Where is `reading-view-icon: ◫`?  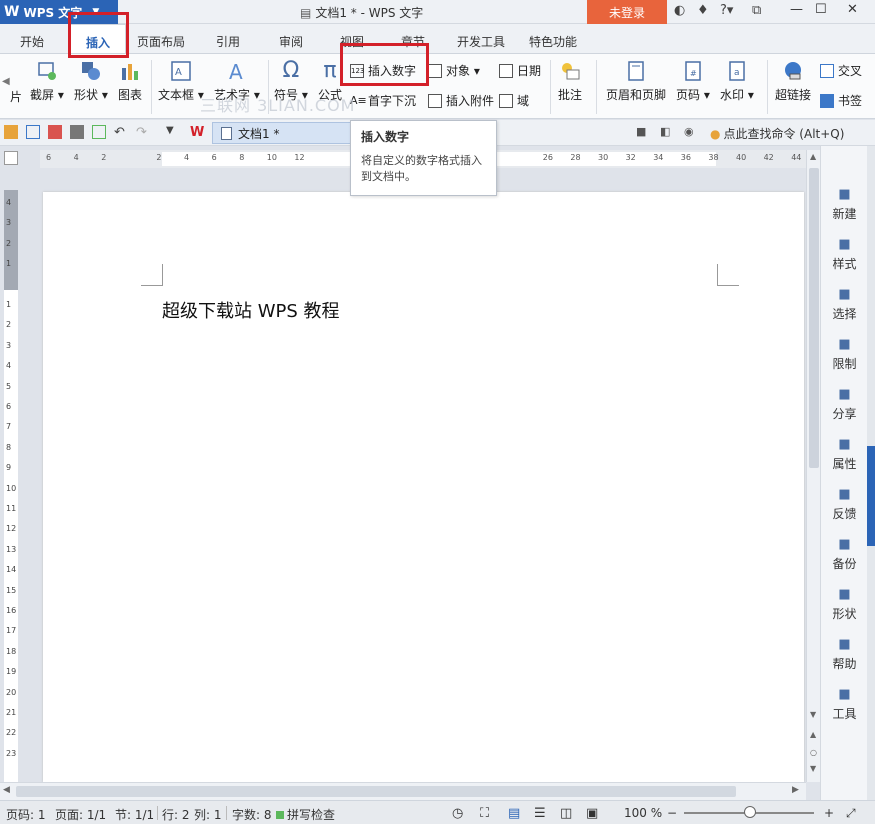
reading-view-icon: ◫ is located at coordinates (566, 813).